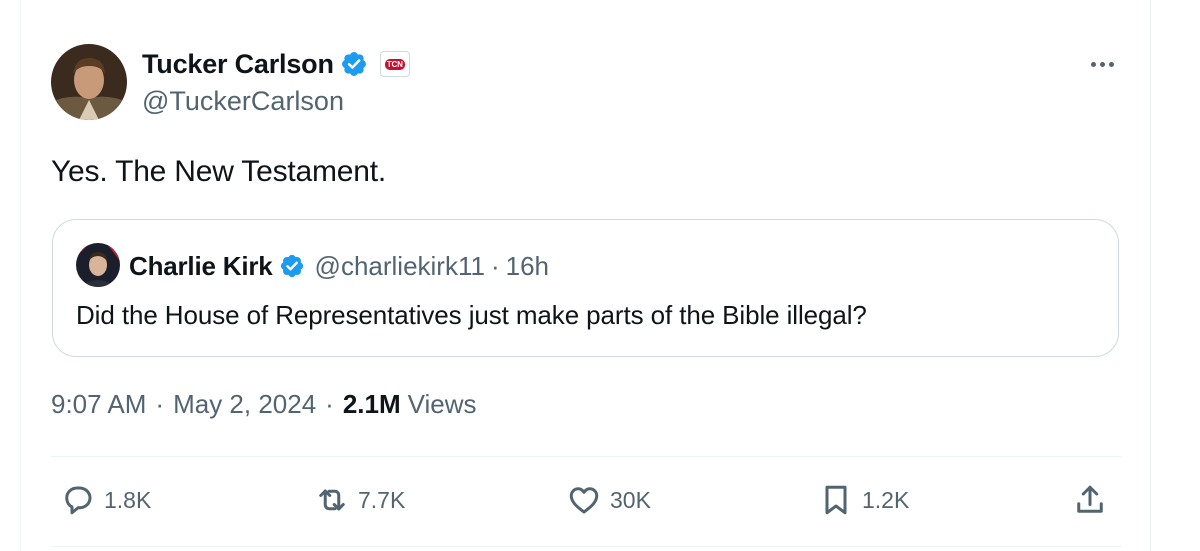 Image resolution: width=1200 pixels, height=551 pixels. I want to click on repost-button: 7.7K, so click(359, 500).